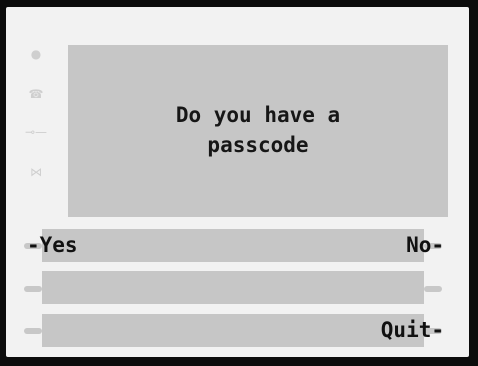 The image size is (478, 366). What do you see at coordinates (433, 289) in the screenshot?
I see `softkey-right-2-button` at bounding box center [433, 289].